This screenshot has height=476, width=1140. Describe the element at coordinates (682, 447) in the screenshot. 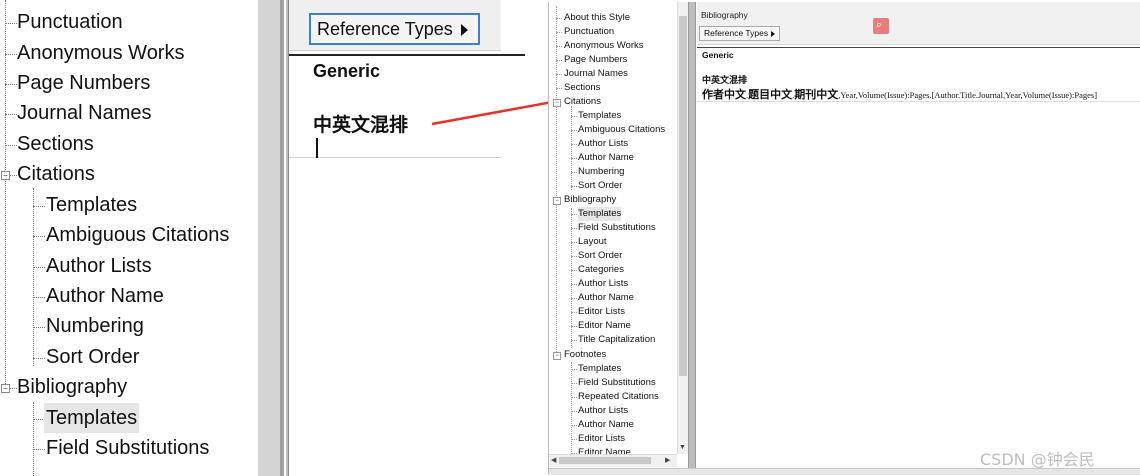

I see `chevron-down-icon: ▼` at that location.